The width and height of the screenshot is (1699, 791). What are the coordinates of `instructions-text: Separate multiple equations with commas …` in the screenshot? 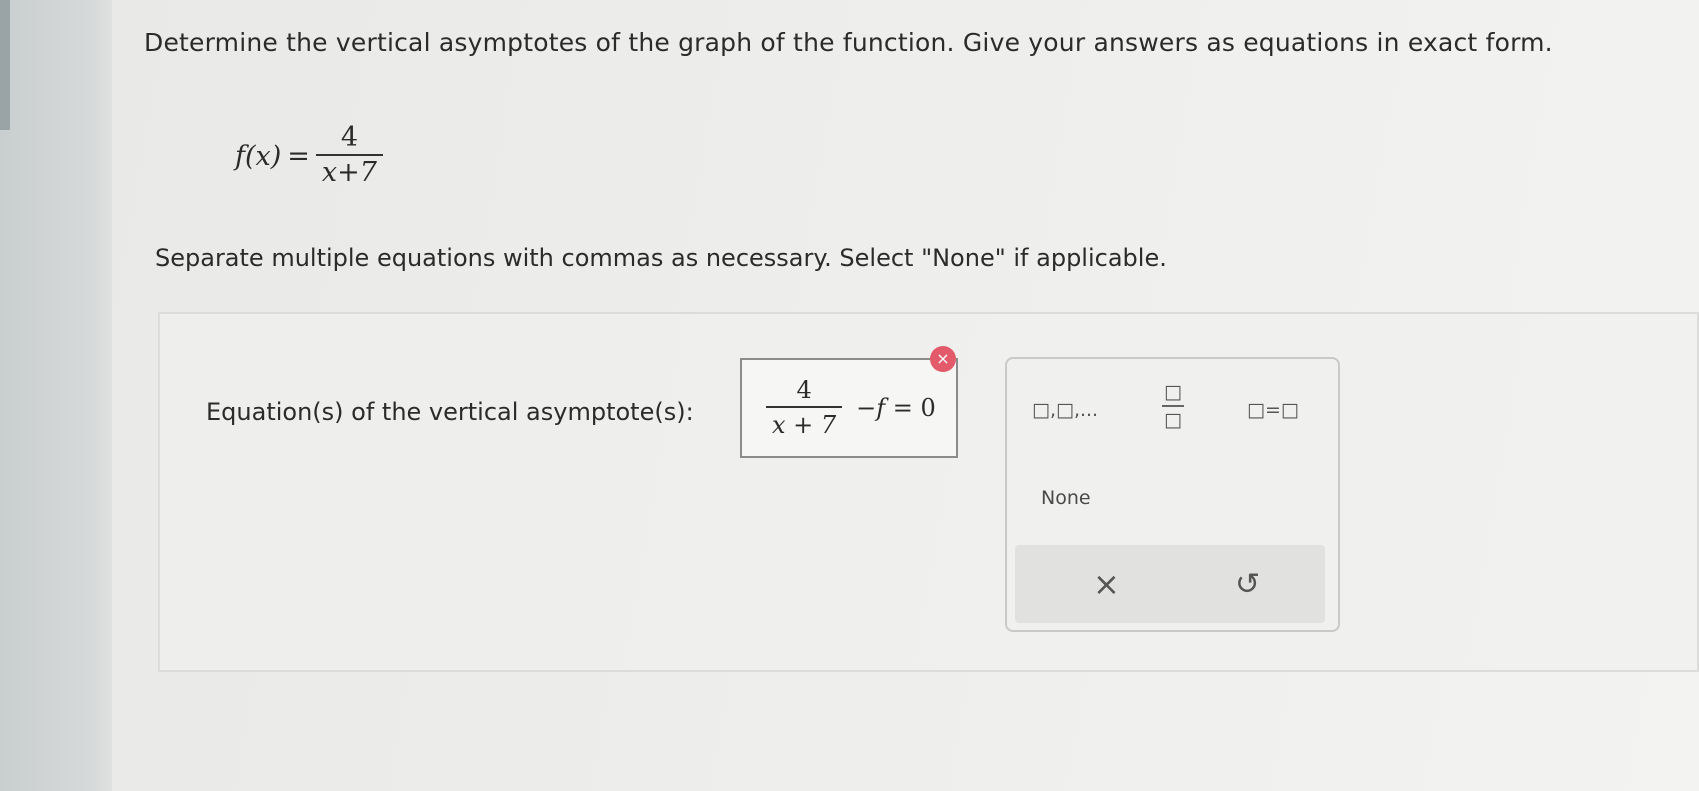 It's located at (661, 258).